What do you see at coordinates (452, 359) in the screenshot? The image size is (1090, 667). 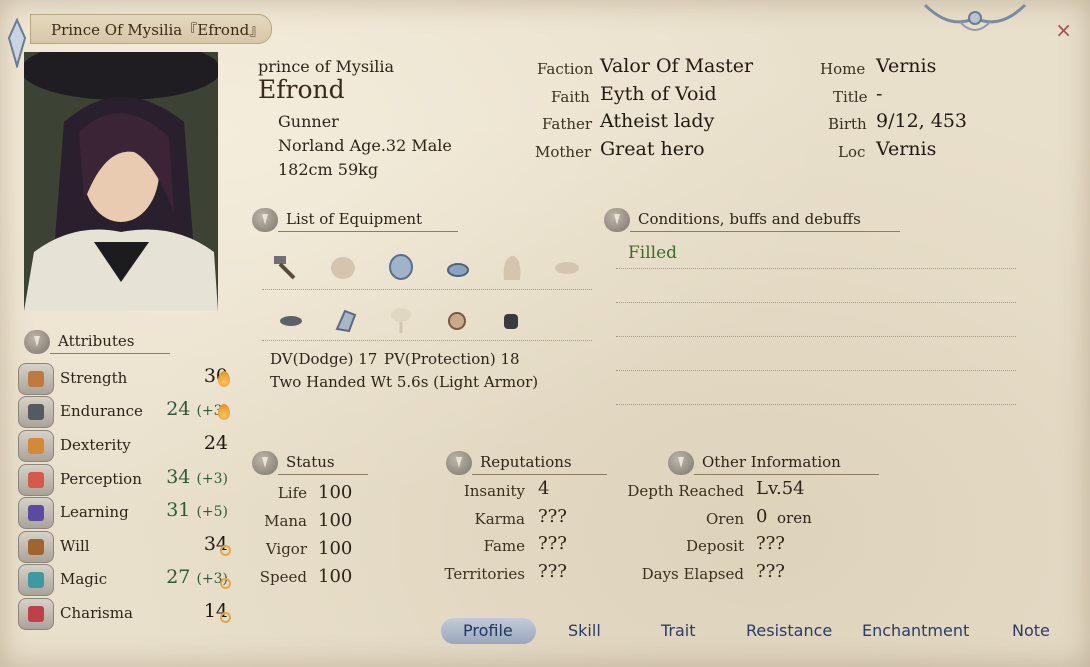 I see `pv-value: PV(Protection) 18` at bounding box center [452, 359].